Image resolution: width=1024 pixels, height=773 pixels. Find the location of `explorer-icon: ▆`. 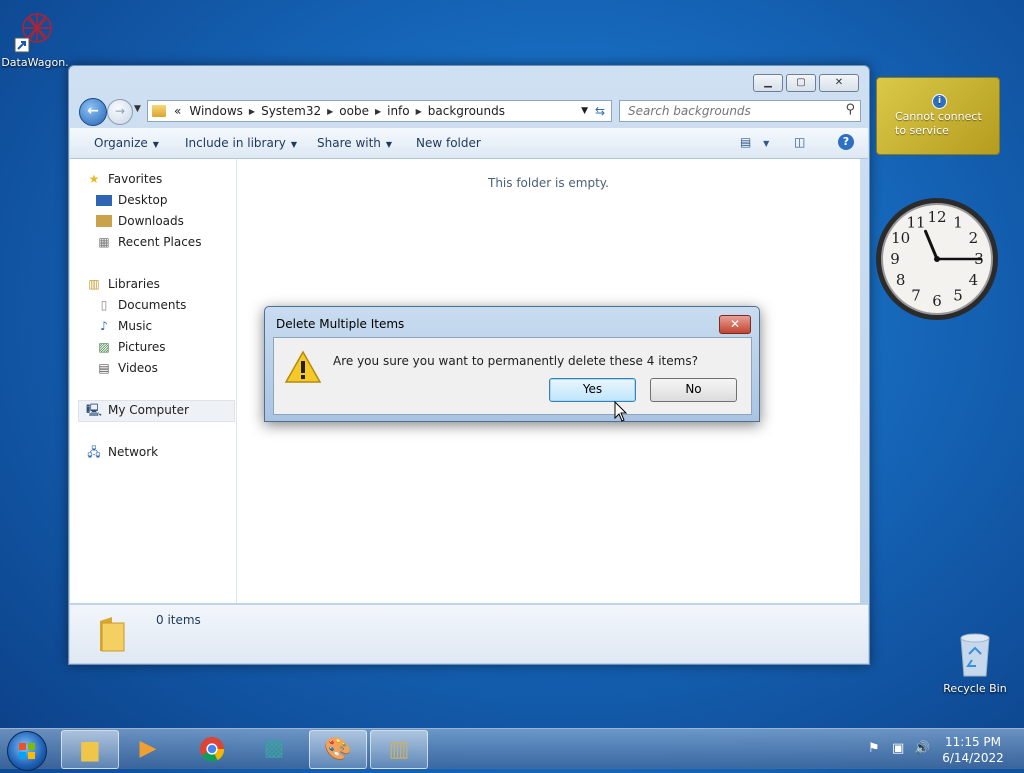

explorer-icon: ▆ is located at coordinates (90, 749).